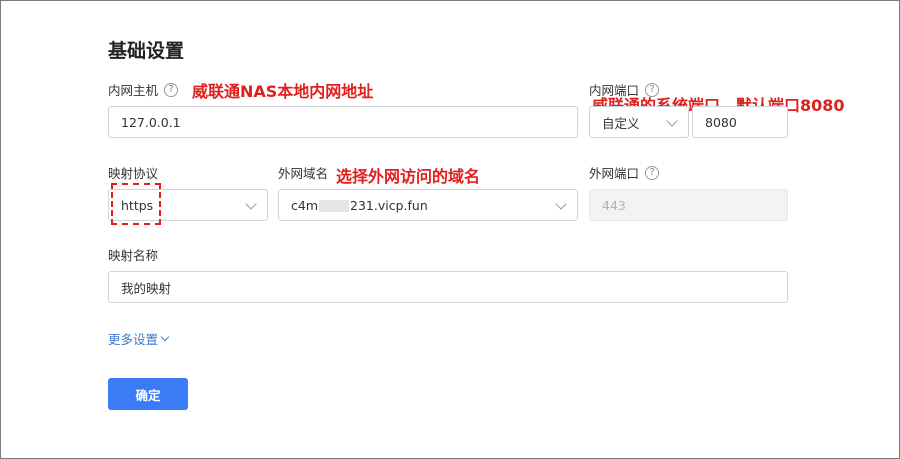 The width and height of the screenshot is (900, 459). I want to click on lan-port-value: 8080, so click(721, 122).